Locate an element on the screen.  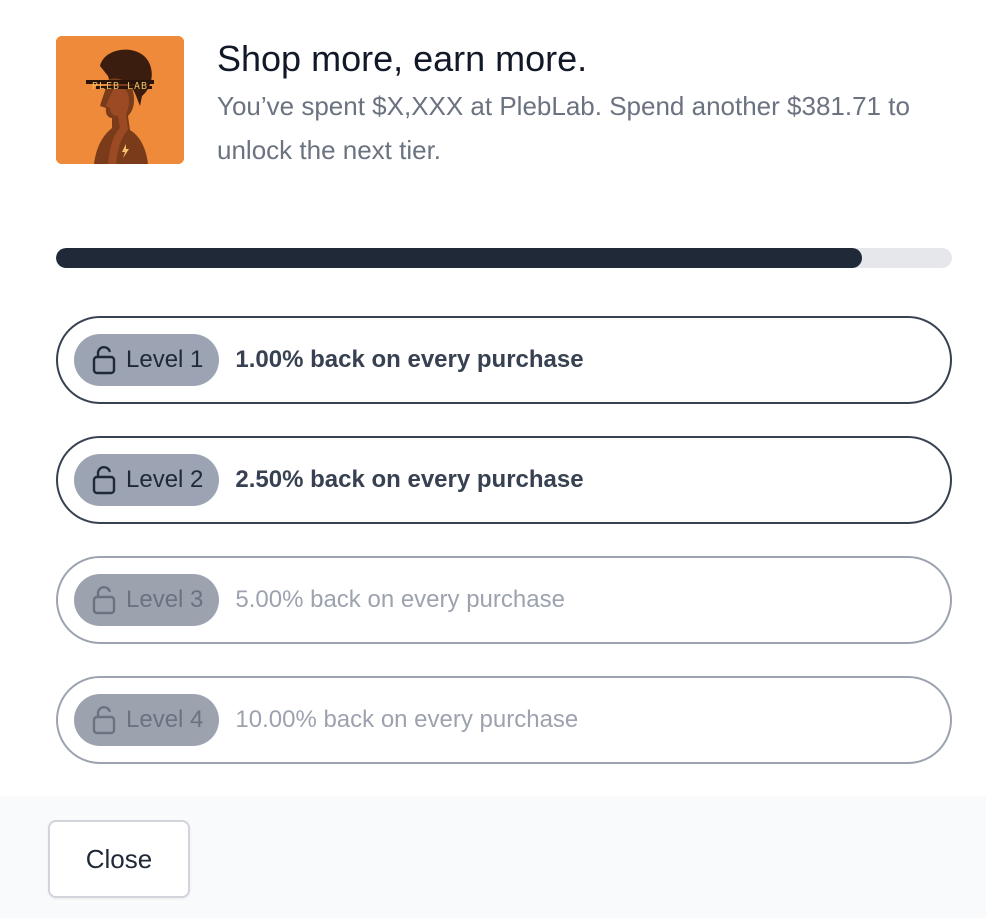
tier-badge: Level 1 is located at coordinates (147, 360).